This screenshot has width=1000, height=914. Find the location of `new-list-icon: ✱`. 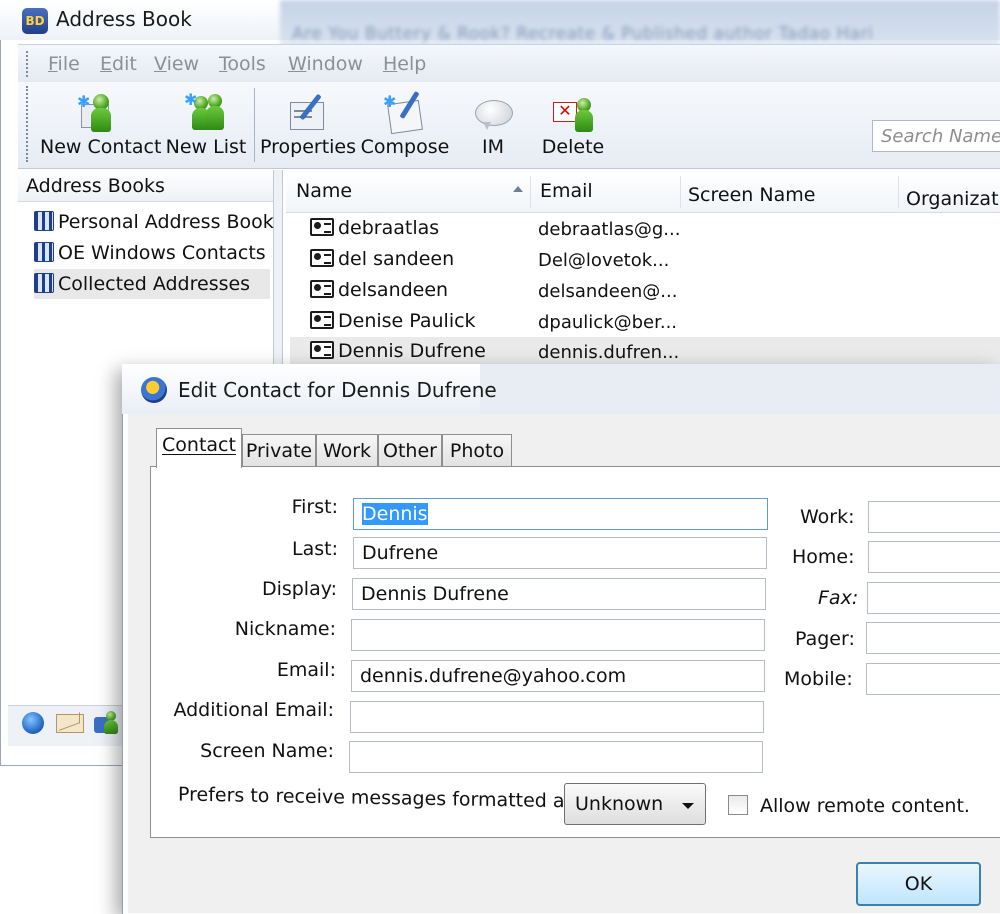

new-list-icon: ✱ is located at coordinates (206, 112).